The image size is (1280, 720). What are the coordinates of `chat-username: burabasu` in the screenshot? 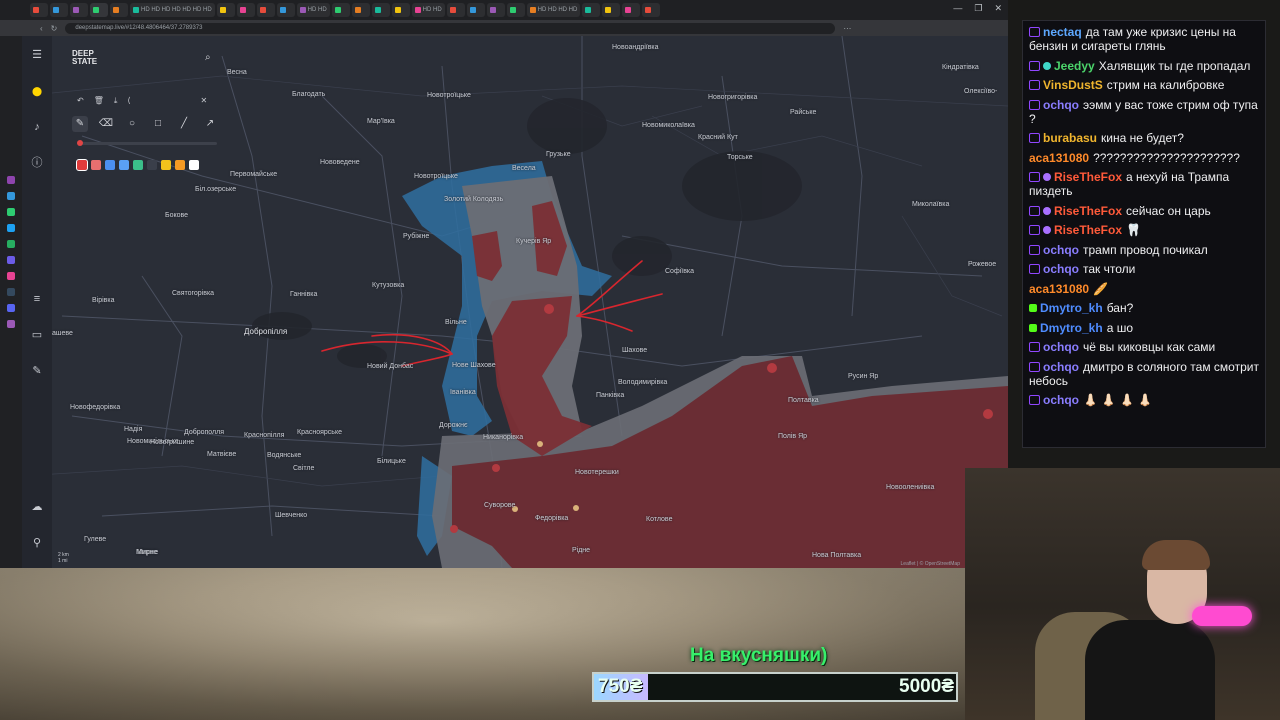 It's located at (1070, 138).